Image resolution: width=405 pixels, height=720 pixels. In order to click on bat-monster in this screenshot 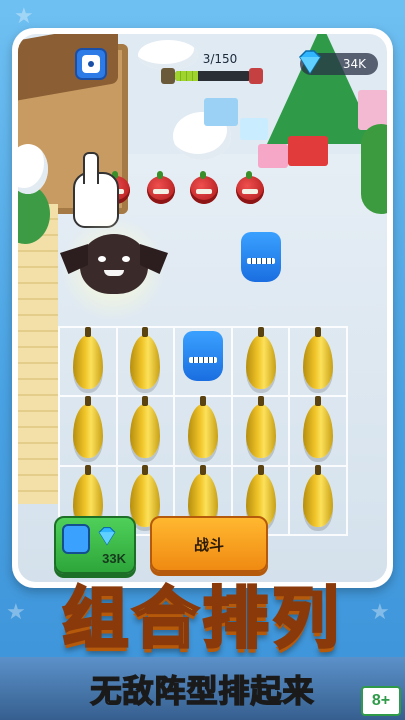, I will do `click(114, 264)`.